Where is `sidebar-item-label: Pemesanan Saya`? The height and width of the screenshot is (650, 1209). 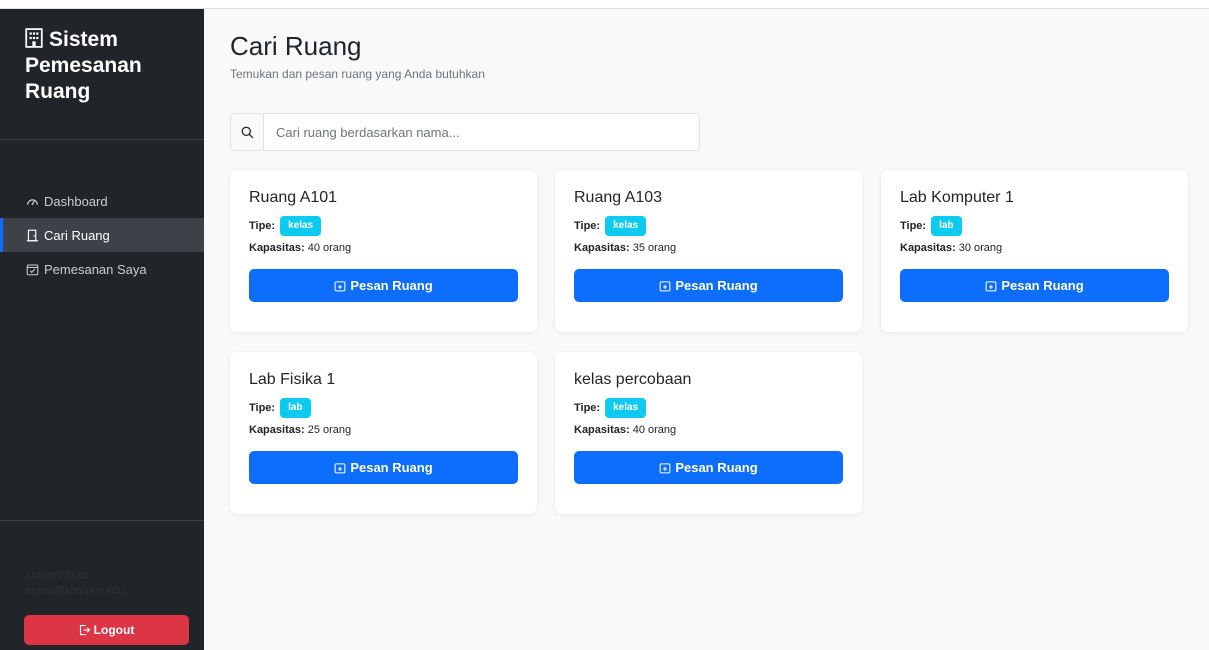
sidebar-item-label: Pemesanan Saya is located at coordinates (95, 269).